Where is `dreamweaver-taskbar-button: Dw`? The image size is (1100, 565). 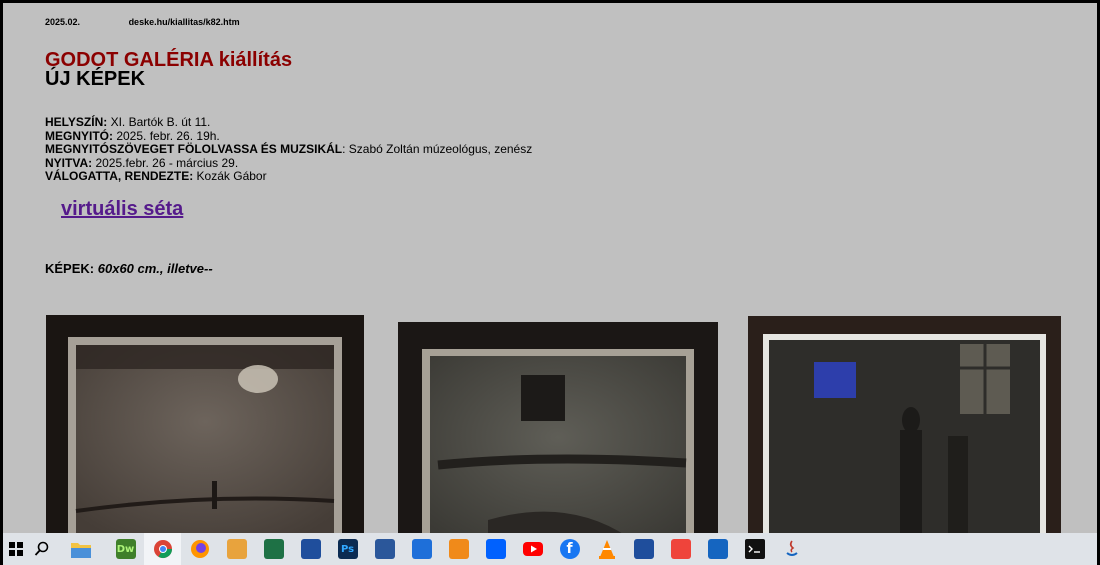 dreamweaver-taskbar-button: Dw is located at coordinates (125, 549).